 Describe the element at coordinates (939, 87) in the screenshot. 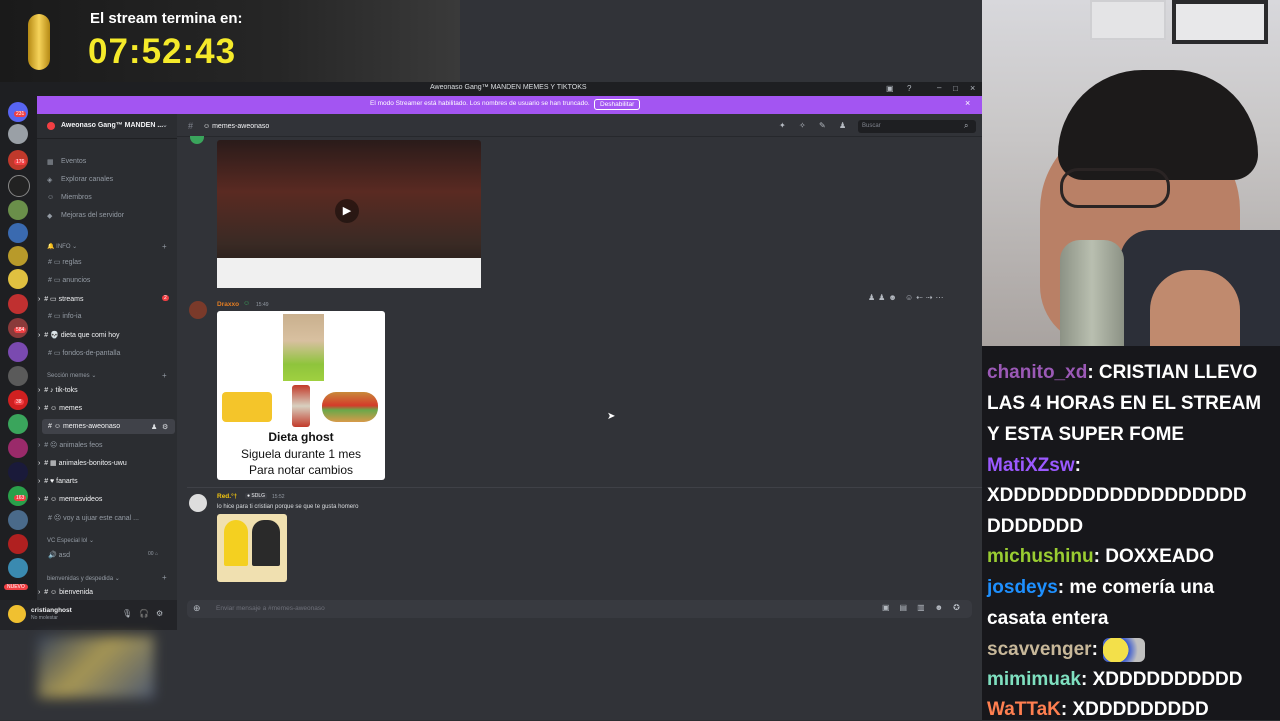

I see `minimize-icon: –` at that location.